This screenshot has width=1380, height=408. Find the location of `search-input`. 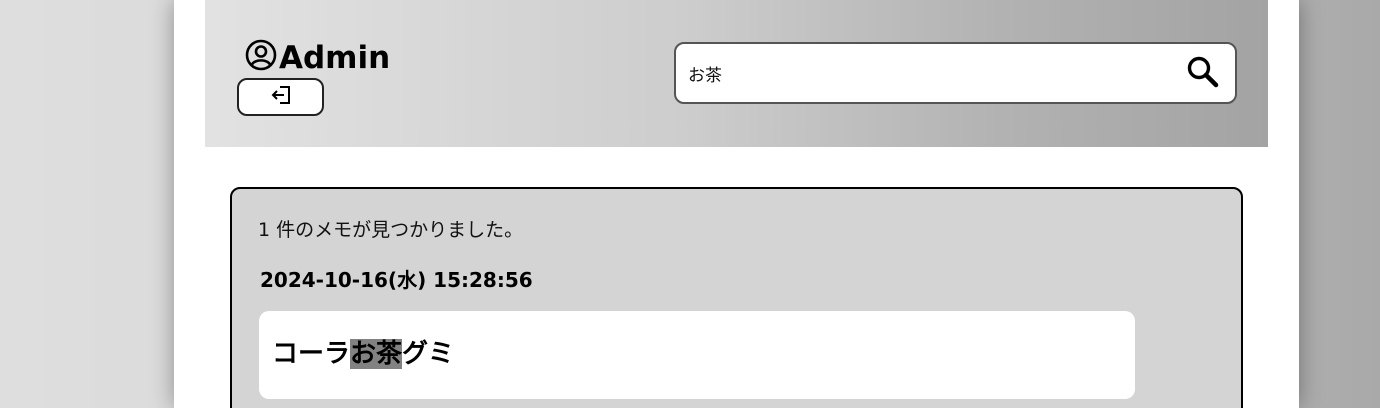

search-input is located at coordinates (928, 73).